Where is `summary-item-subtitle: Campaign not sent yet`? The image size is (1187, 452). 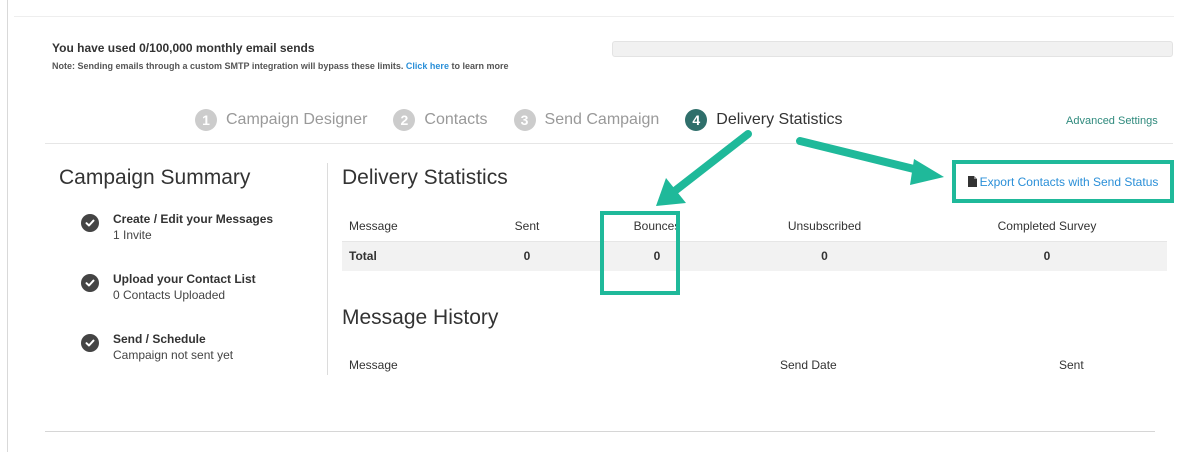
summary-item-subtitle: Campaign not sent yet is located at coordinates (173, 355).